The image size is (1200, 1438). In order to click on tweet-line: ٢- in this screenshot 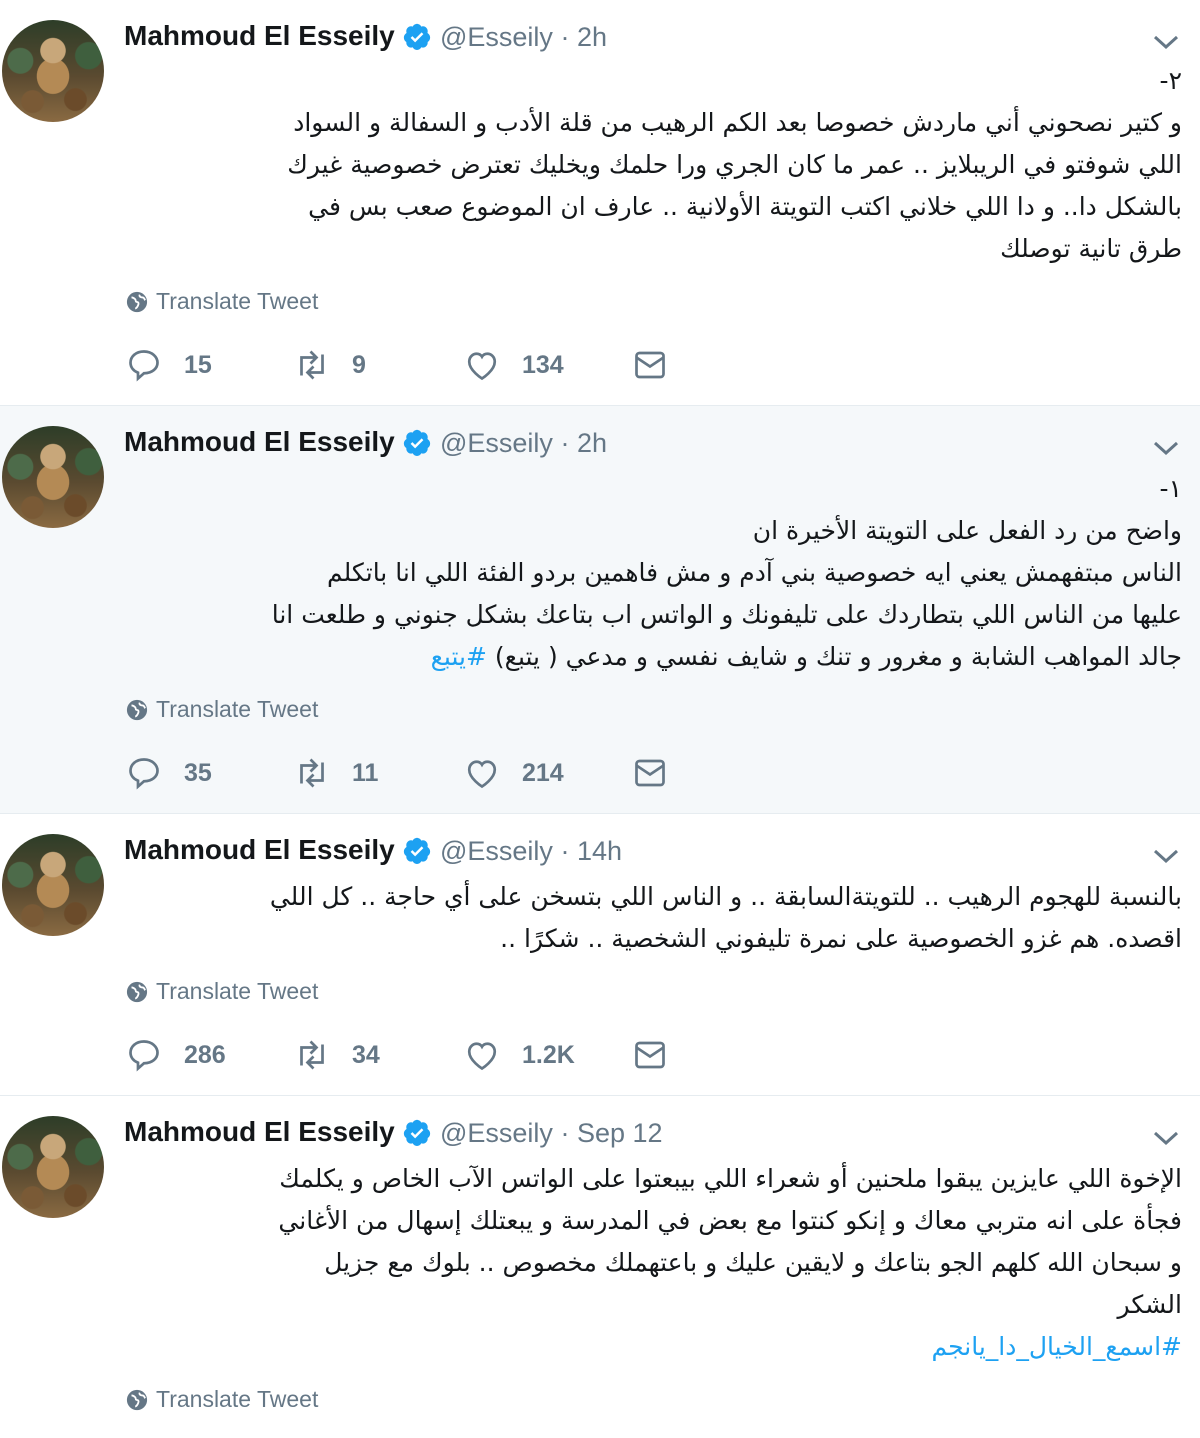, I will do `click(1170, 80)`.